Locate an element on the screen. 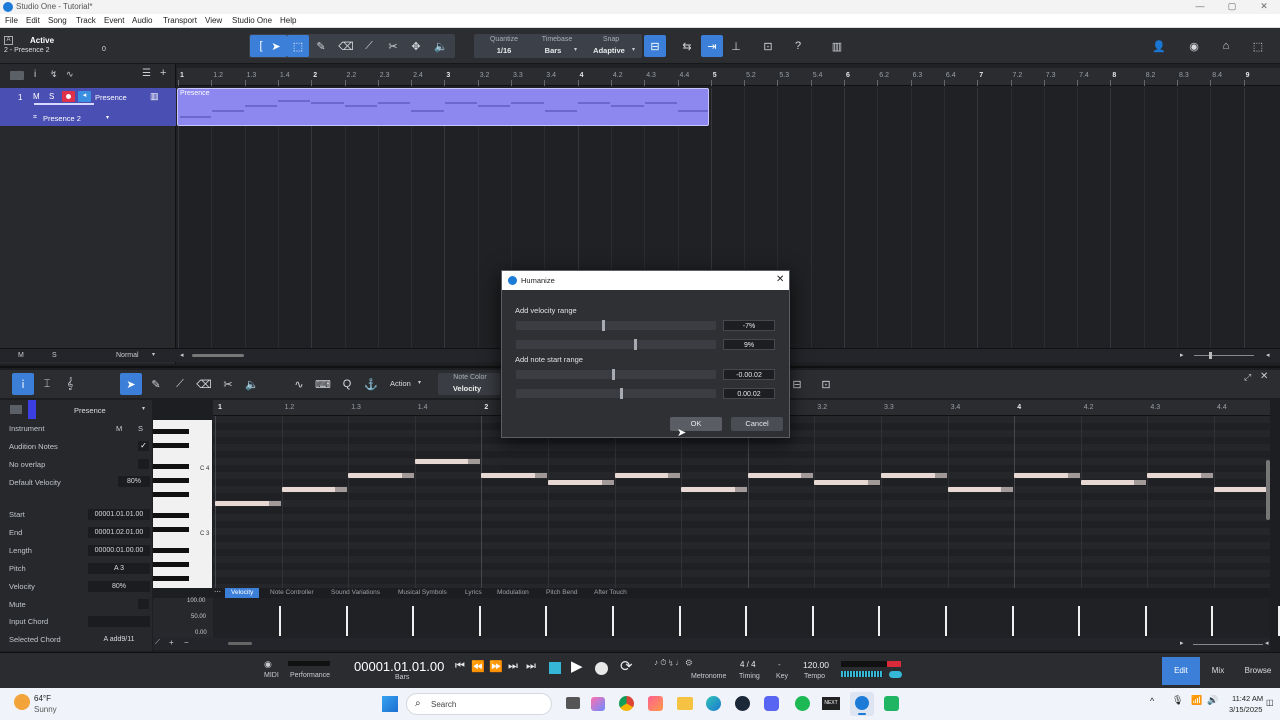 This screenshot has height=720, width=1280. stop-button is located at coordinates (555, 668).